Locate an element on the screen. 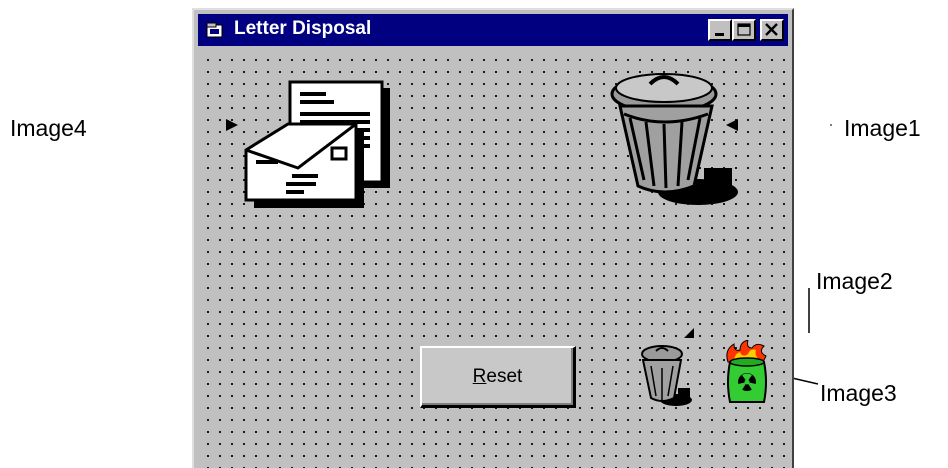 The width and height of the screenshot is (948, 468). image4-letter-envelope-icon is located at coordinates (315, 143).